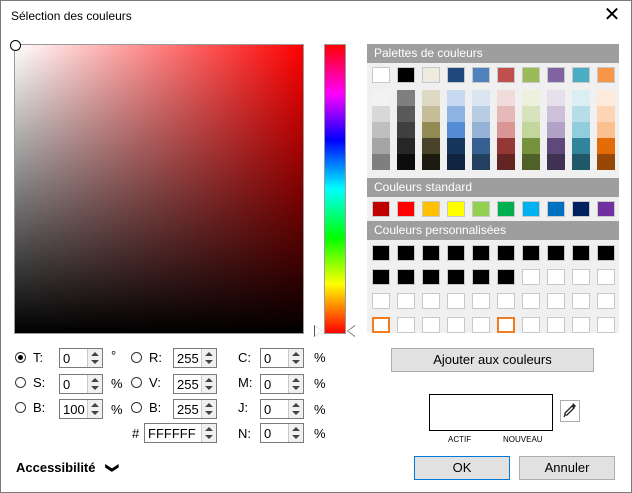  I want to click on black-value: 0, so click(267, 433).